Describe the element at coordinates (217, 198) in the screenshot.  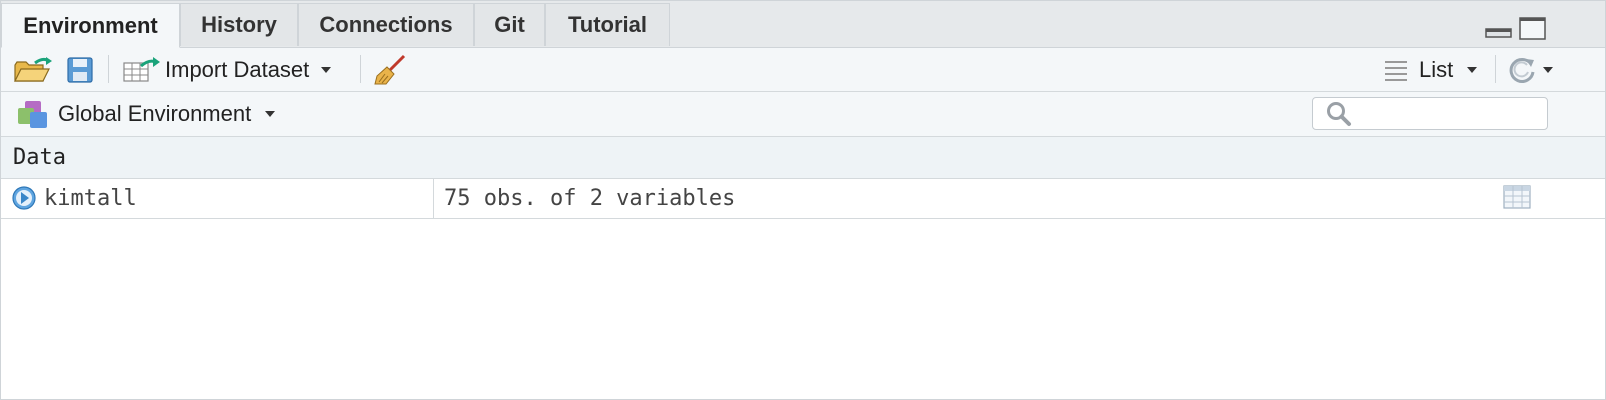
I see `variable-name-cell: kimtall` at that location.